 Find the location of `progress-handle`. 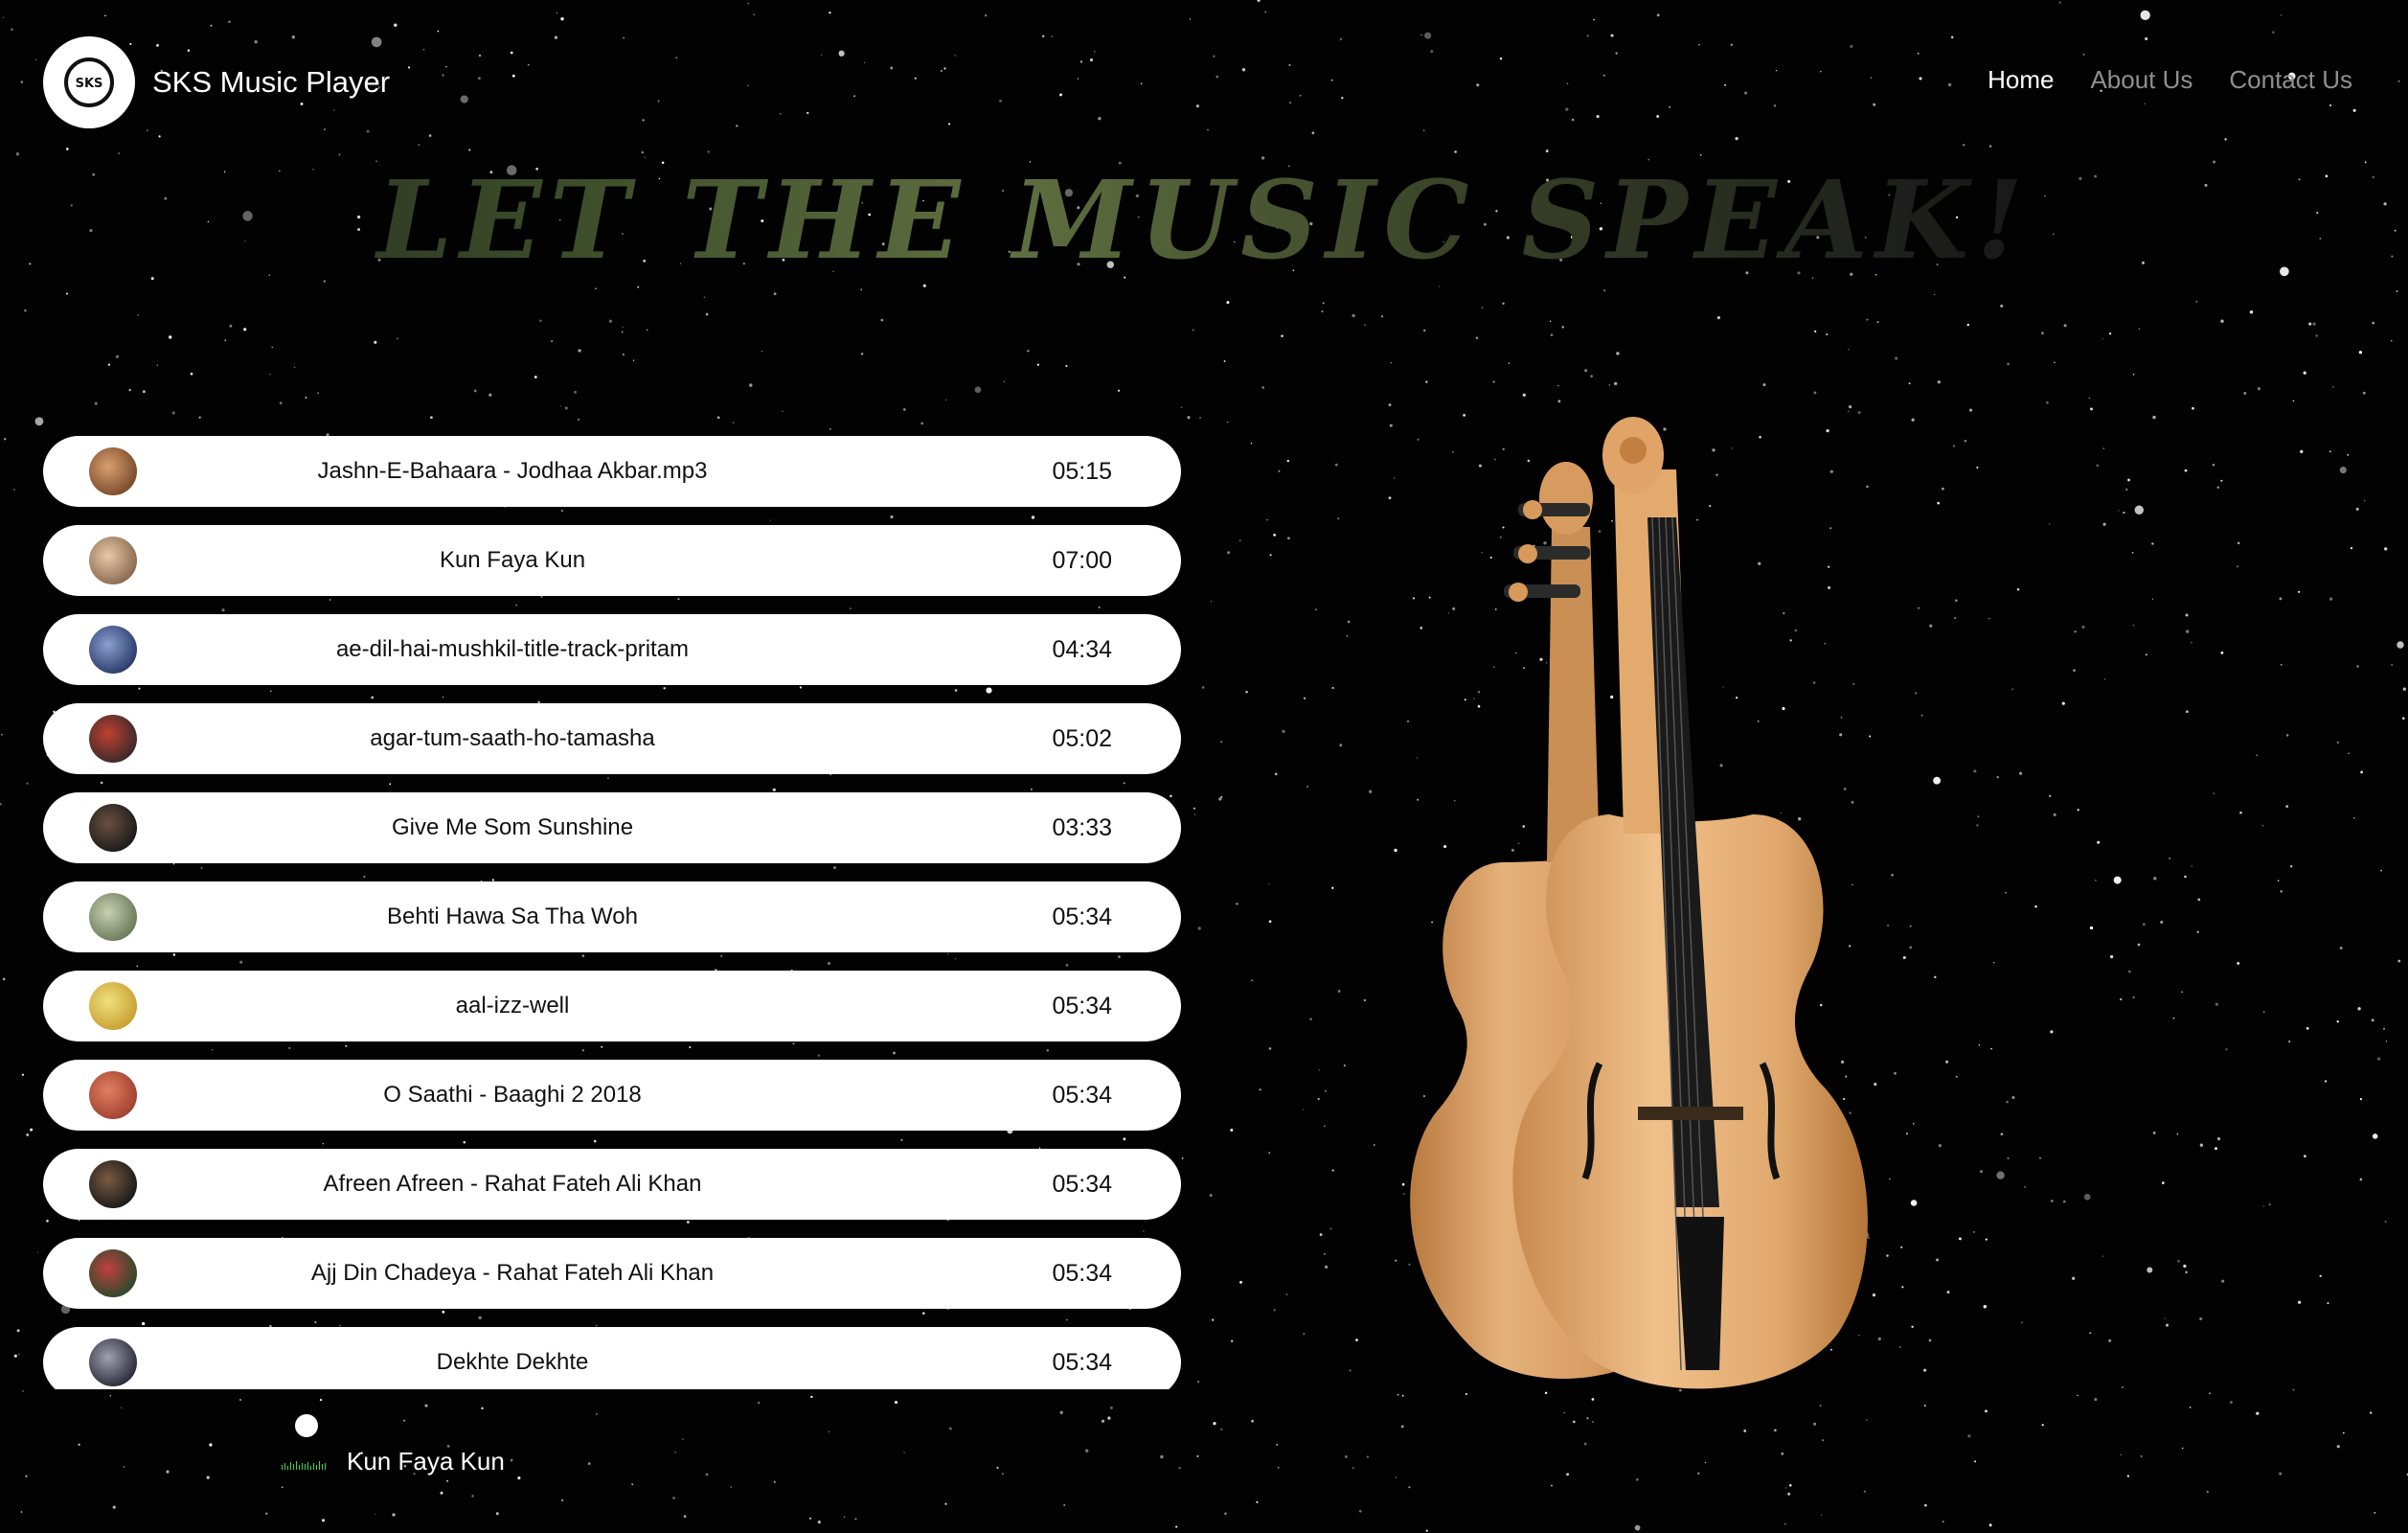

progress-handle is located at coordinates (306, 1425).